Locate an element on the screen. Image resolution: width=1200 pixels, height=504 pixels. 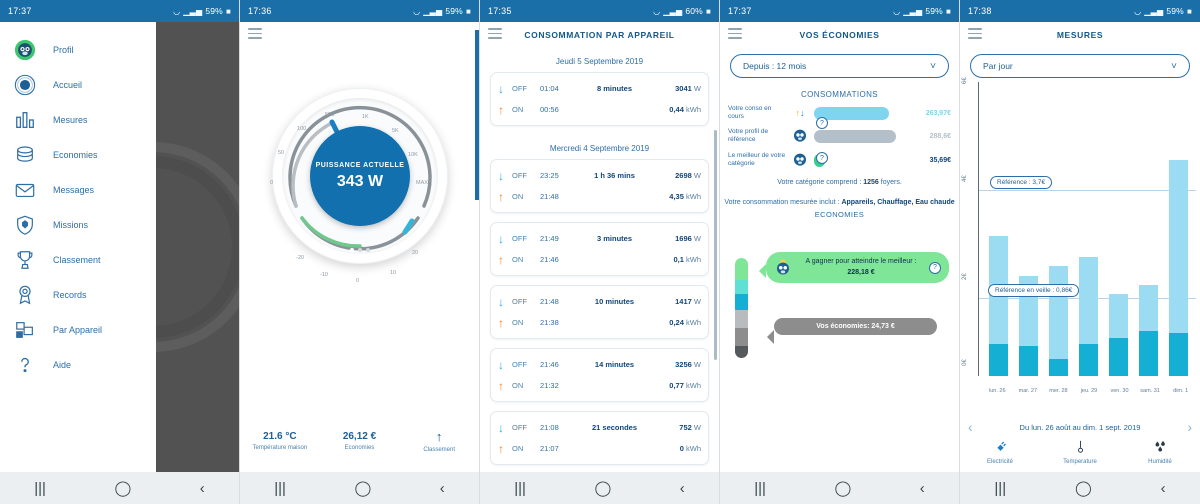
wifi-icon: ◡ is located at coordinates (417, 11).